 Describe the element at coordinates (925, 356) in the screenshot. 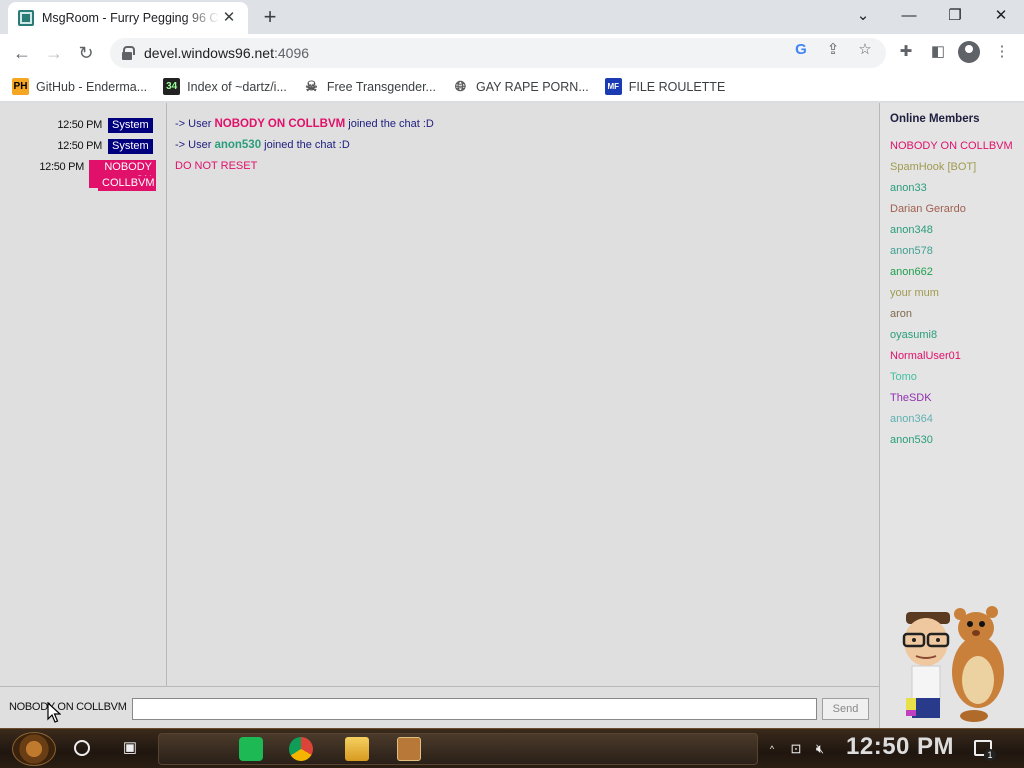

I see `member-item: NormalUser01` at that location.